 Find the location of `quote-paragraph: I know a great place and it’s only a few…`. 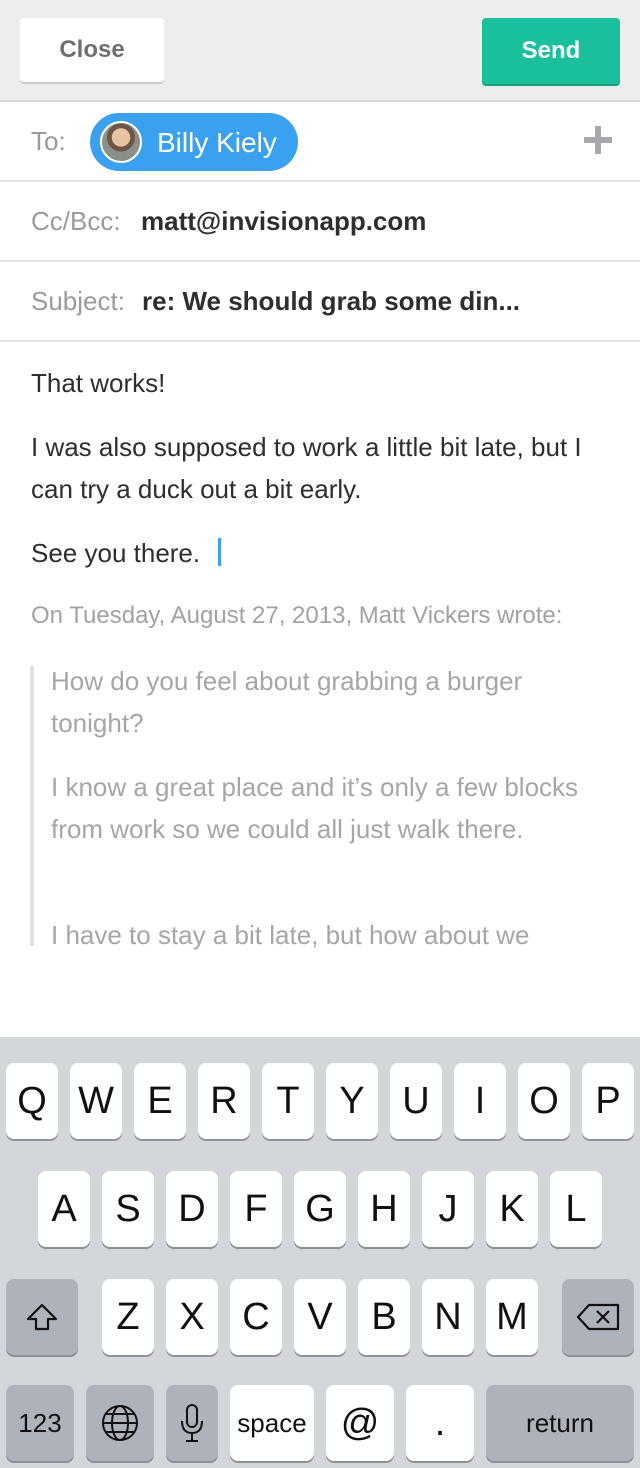

quote-paragraph: I know a great place and it’s only a few… is located at coordinates (315, 808).